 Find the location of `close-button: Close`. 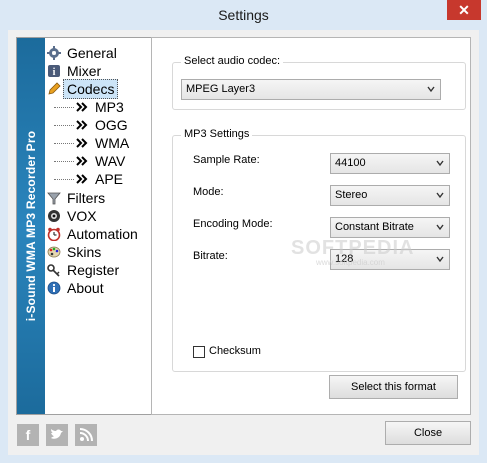

close-button: Close is located at coordinates (428, 433).